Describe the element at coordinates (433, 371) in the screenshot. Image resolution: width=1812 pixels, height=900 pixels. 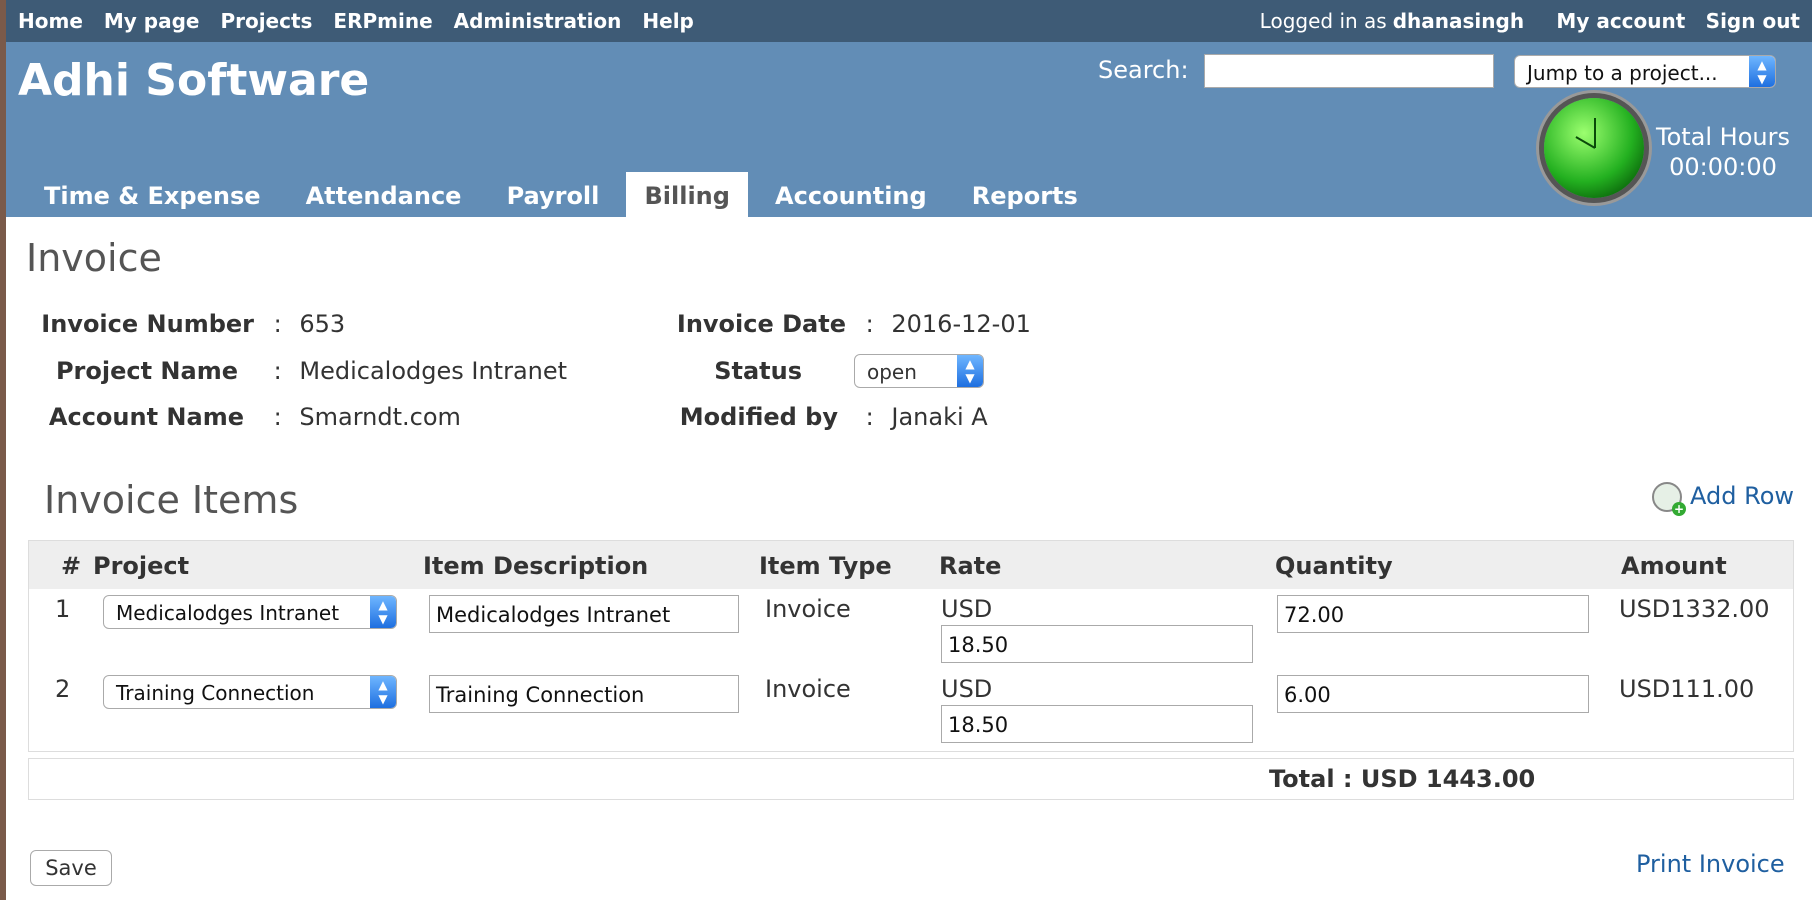
I see `project-name-value: Medicalodges Intranet` at that location.